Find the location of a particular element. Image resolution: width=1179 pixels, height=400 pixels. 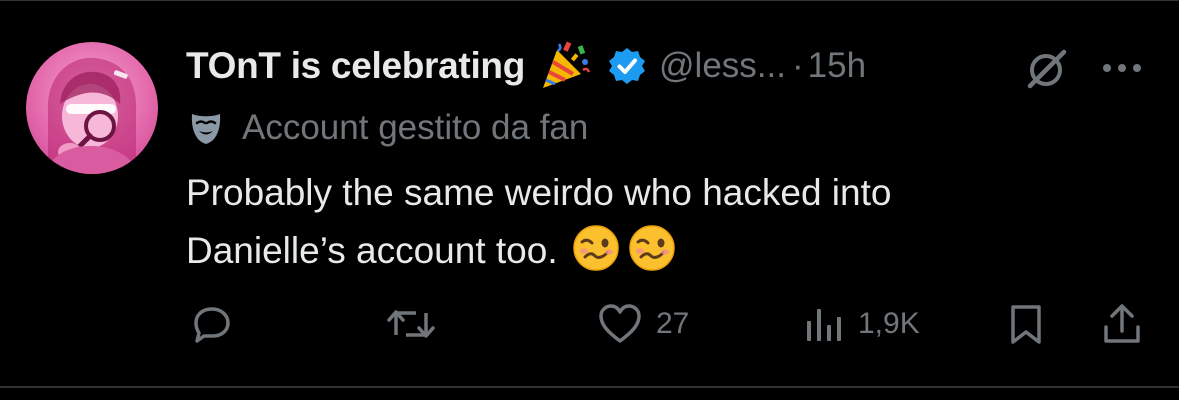

action-bar: 27 1,9K is located at coordinates (589, 324).